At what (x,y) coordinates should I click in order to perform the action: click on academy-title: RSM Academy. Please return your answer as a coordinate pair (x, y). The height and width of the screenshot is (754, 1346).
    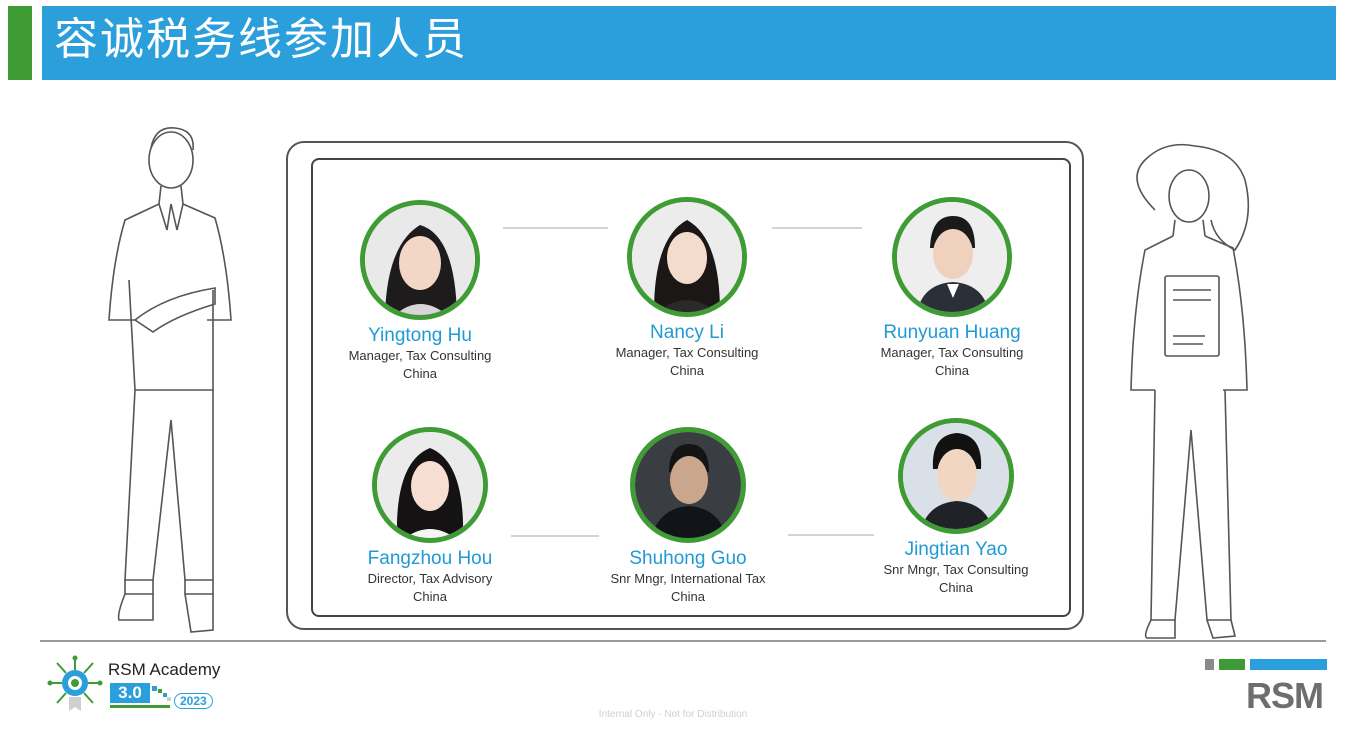
    Looking at the image, I should click on (164, 669).